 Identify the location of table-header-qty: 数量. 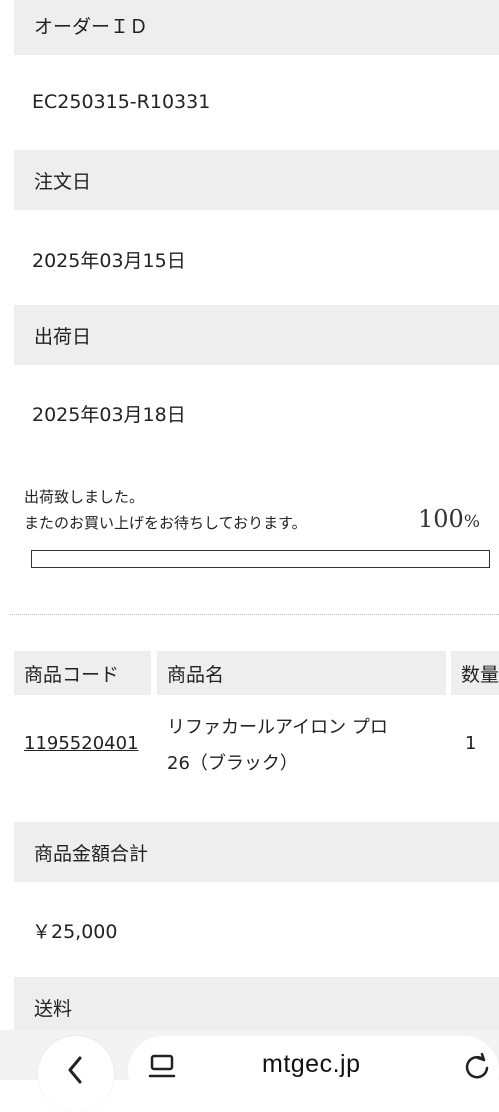
(475, 673).